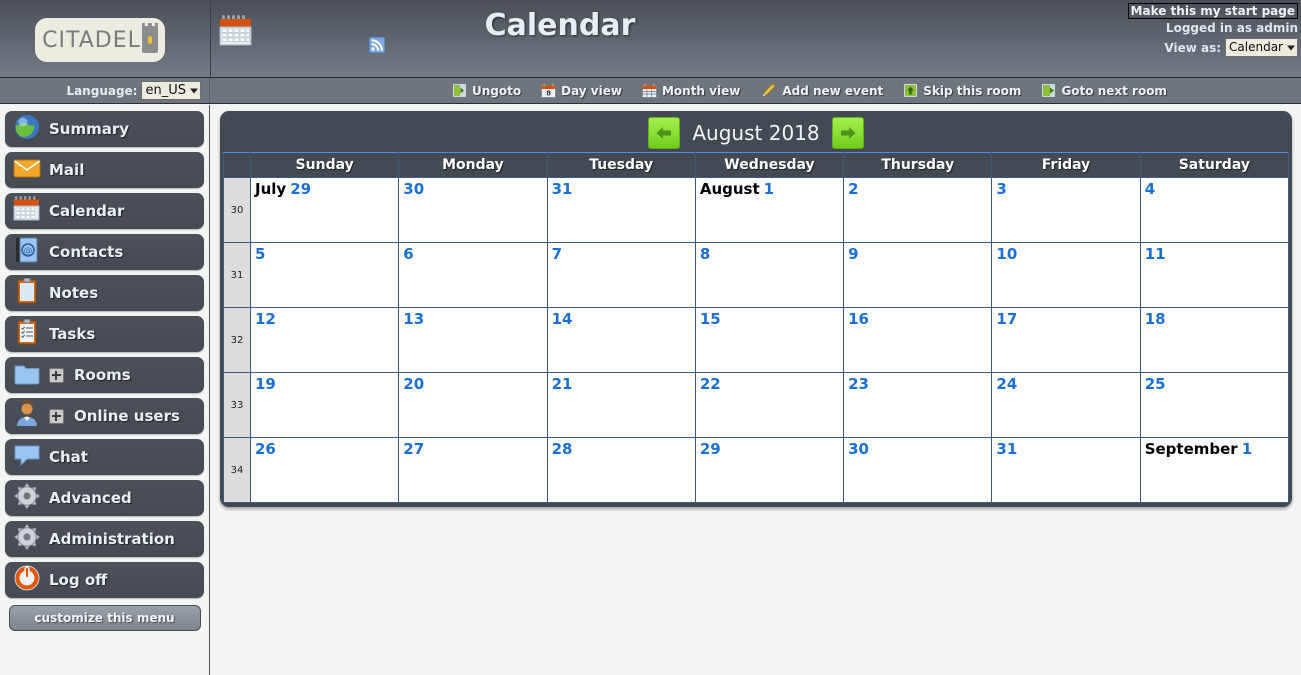 Image resolution: width=1301 pixels, height=675 pixels. I want to click on calendar-day-cell: 11, so click(1214, 275).